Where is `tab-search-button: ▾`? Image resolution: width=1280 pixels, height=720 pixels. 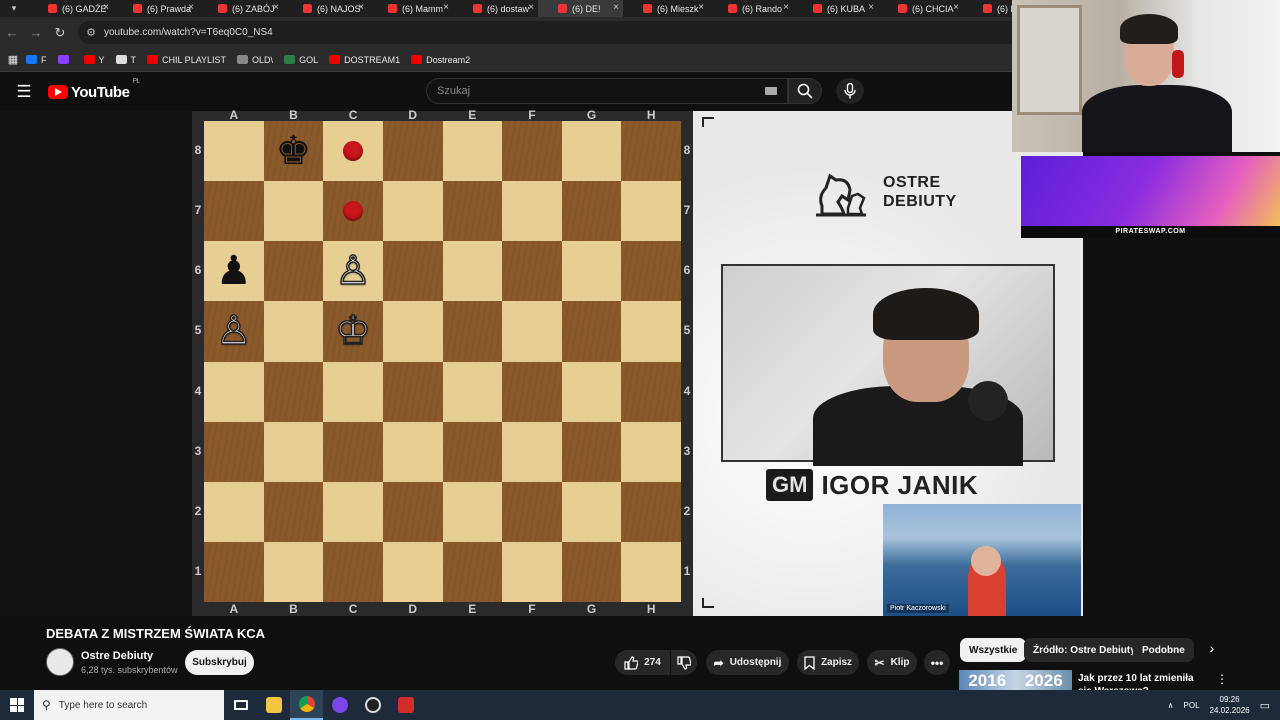
tab-search-button: ▾ is located at coordinates (14, 8).